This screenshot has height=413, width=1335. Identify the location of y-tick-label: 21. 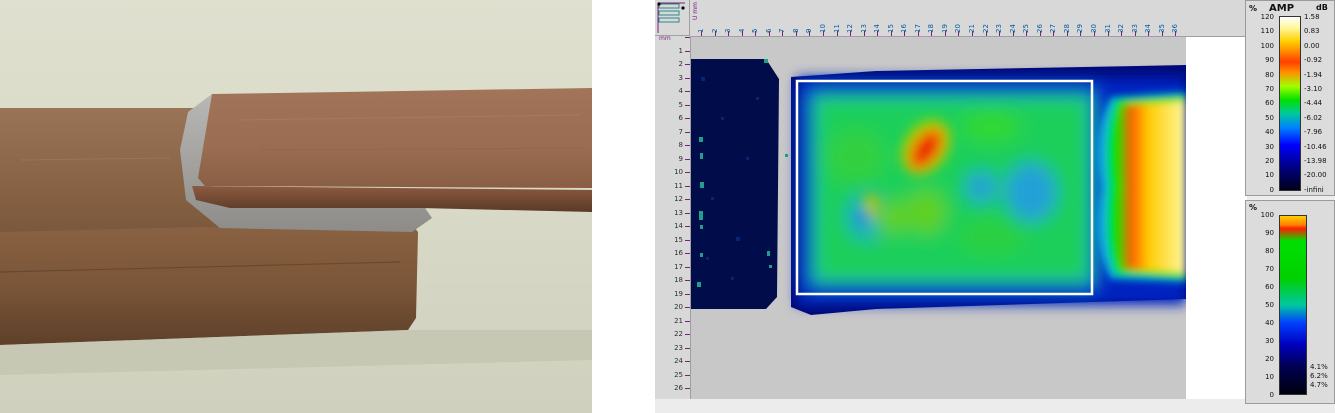
(678, 320).